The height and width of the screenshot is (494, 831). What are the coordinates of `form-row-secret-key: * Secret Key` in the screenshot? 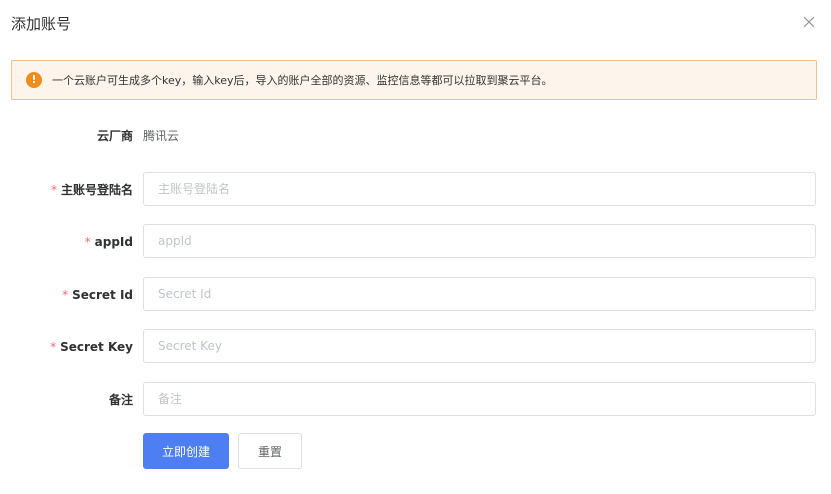 It's located at (415, 347).